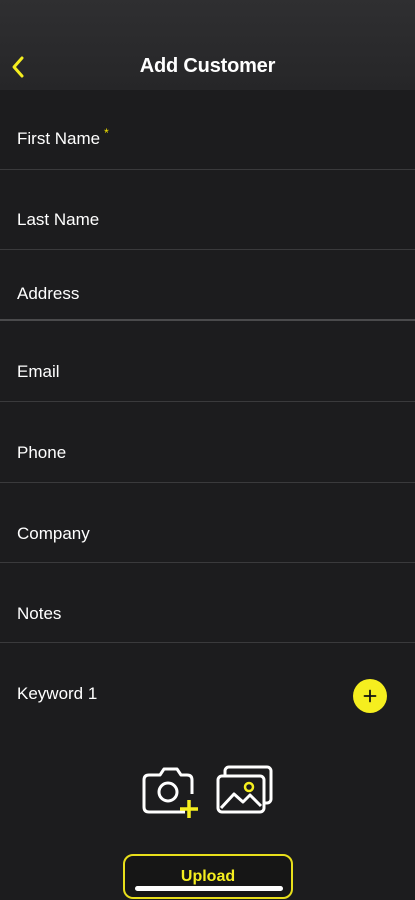  Describe the element at coordinates (246, 790) in the screenshot. I see `photo-gallery-icon` at that location.